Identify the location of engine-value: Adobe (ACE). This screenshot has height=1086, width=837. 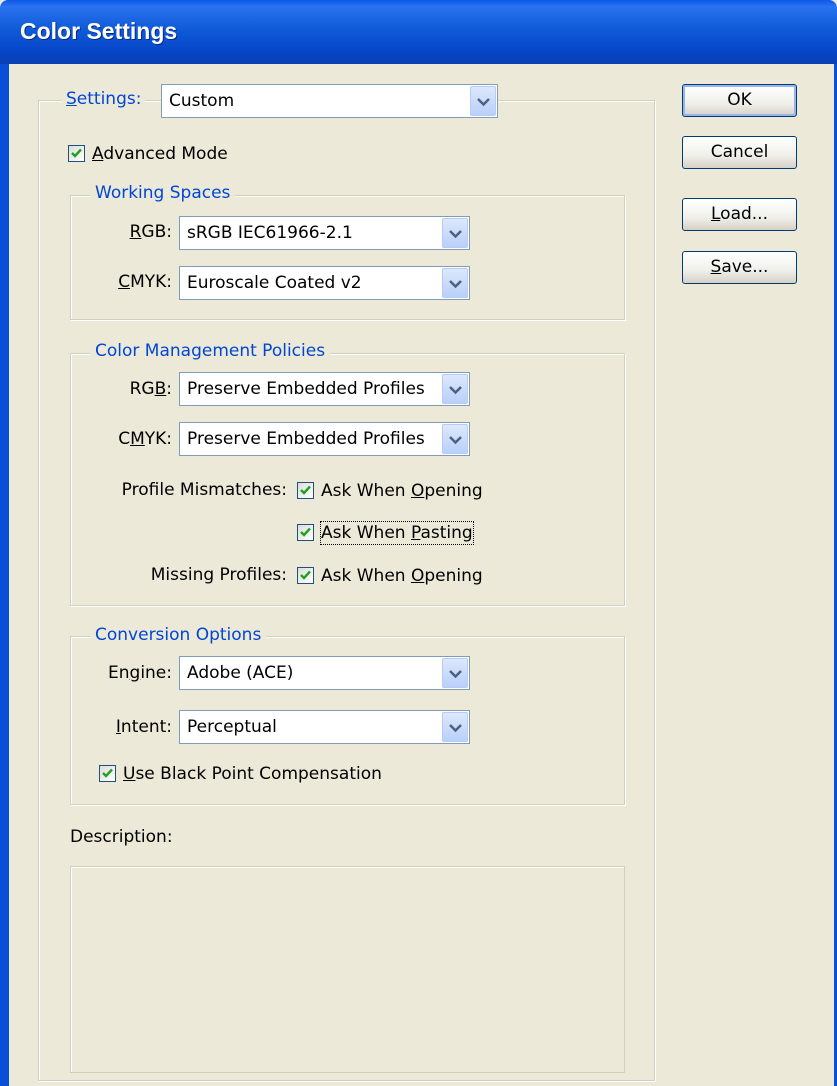
(240, 673).